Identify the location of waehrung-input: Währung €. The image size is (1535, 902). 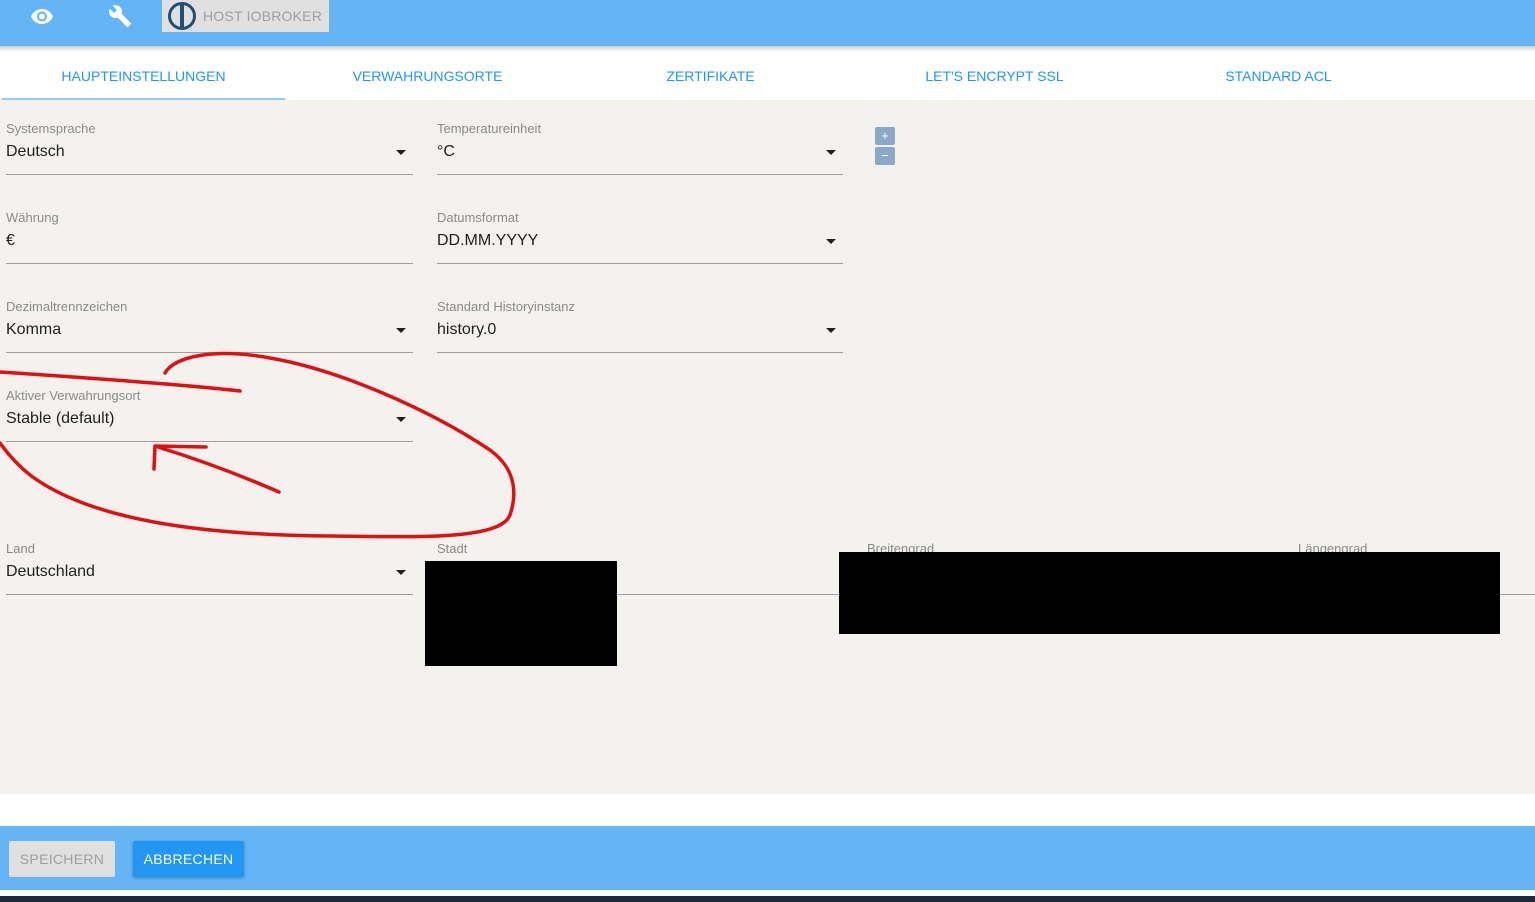
(209, 242).